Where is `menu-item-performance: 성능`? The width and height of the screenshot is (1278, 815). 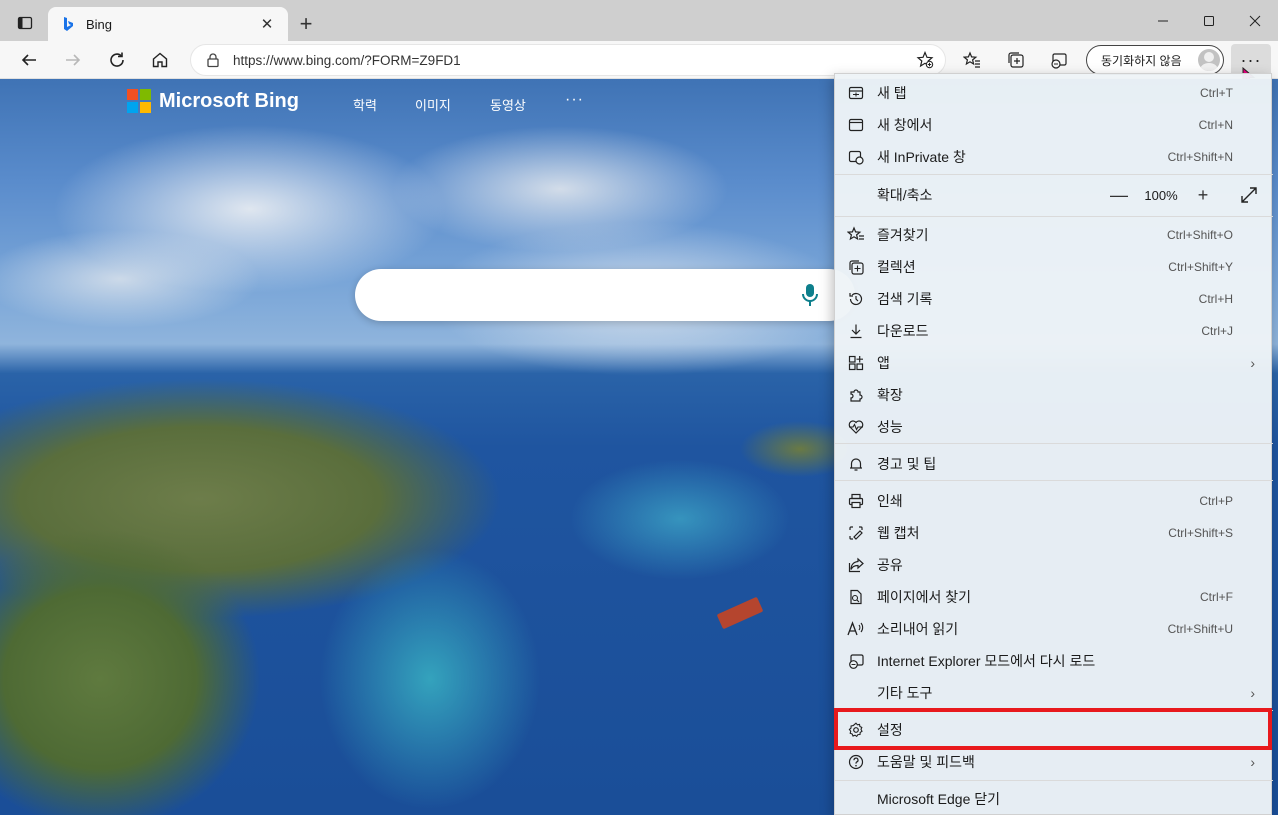 menu-item-performance: 성능 is located at coordinates (1054, 427).